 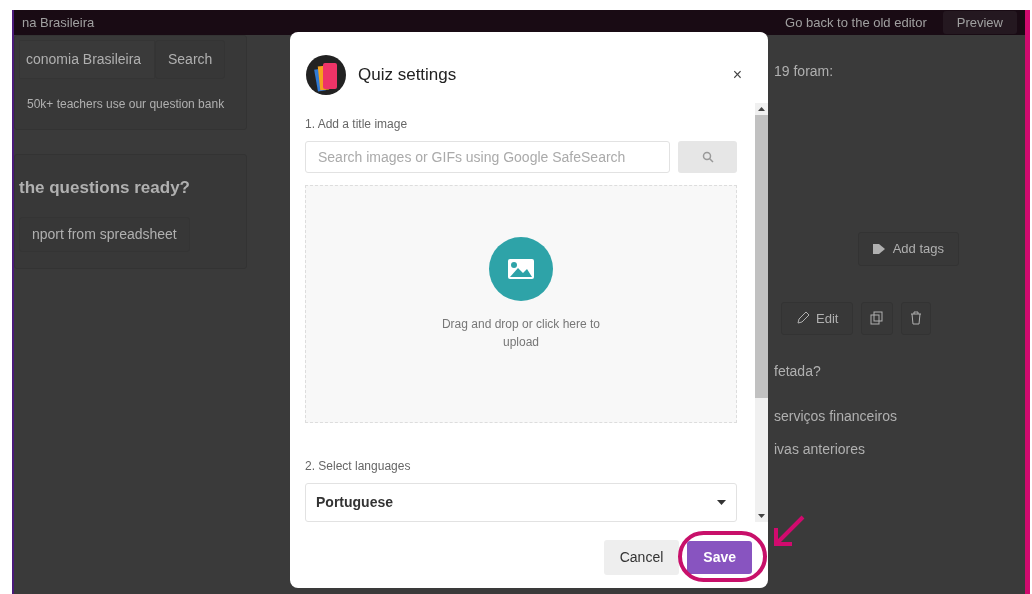 What do you see at coordinates (104, 234) in the screenshot?
I see `import-button: nport from spreadsheet` at bounding box center [104, 234].